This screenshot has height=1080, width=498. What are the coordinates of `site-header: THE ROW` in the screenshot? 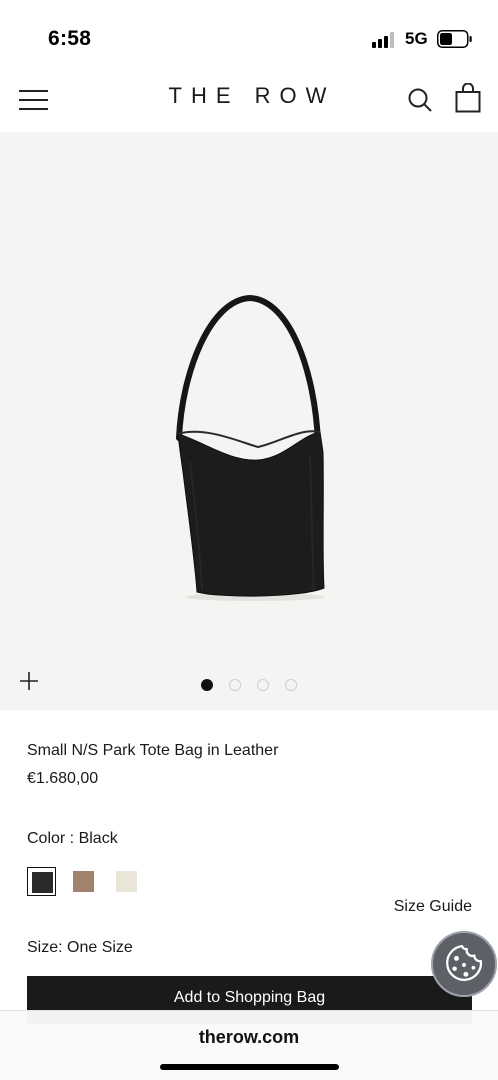 It's located at (249, 101).